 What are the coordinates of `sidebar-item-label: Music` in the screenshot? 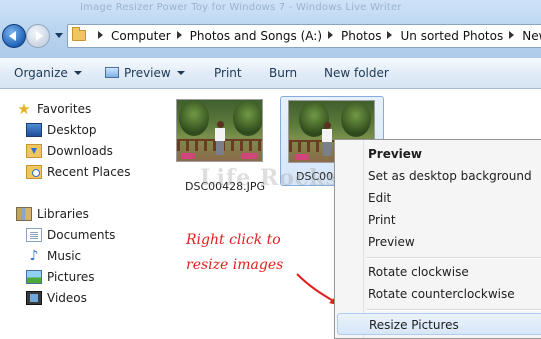 It's located at (64, 256).